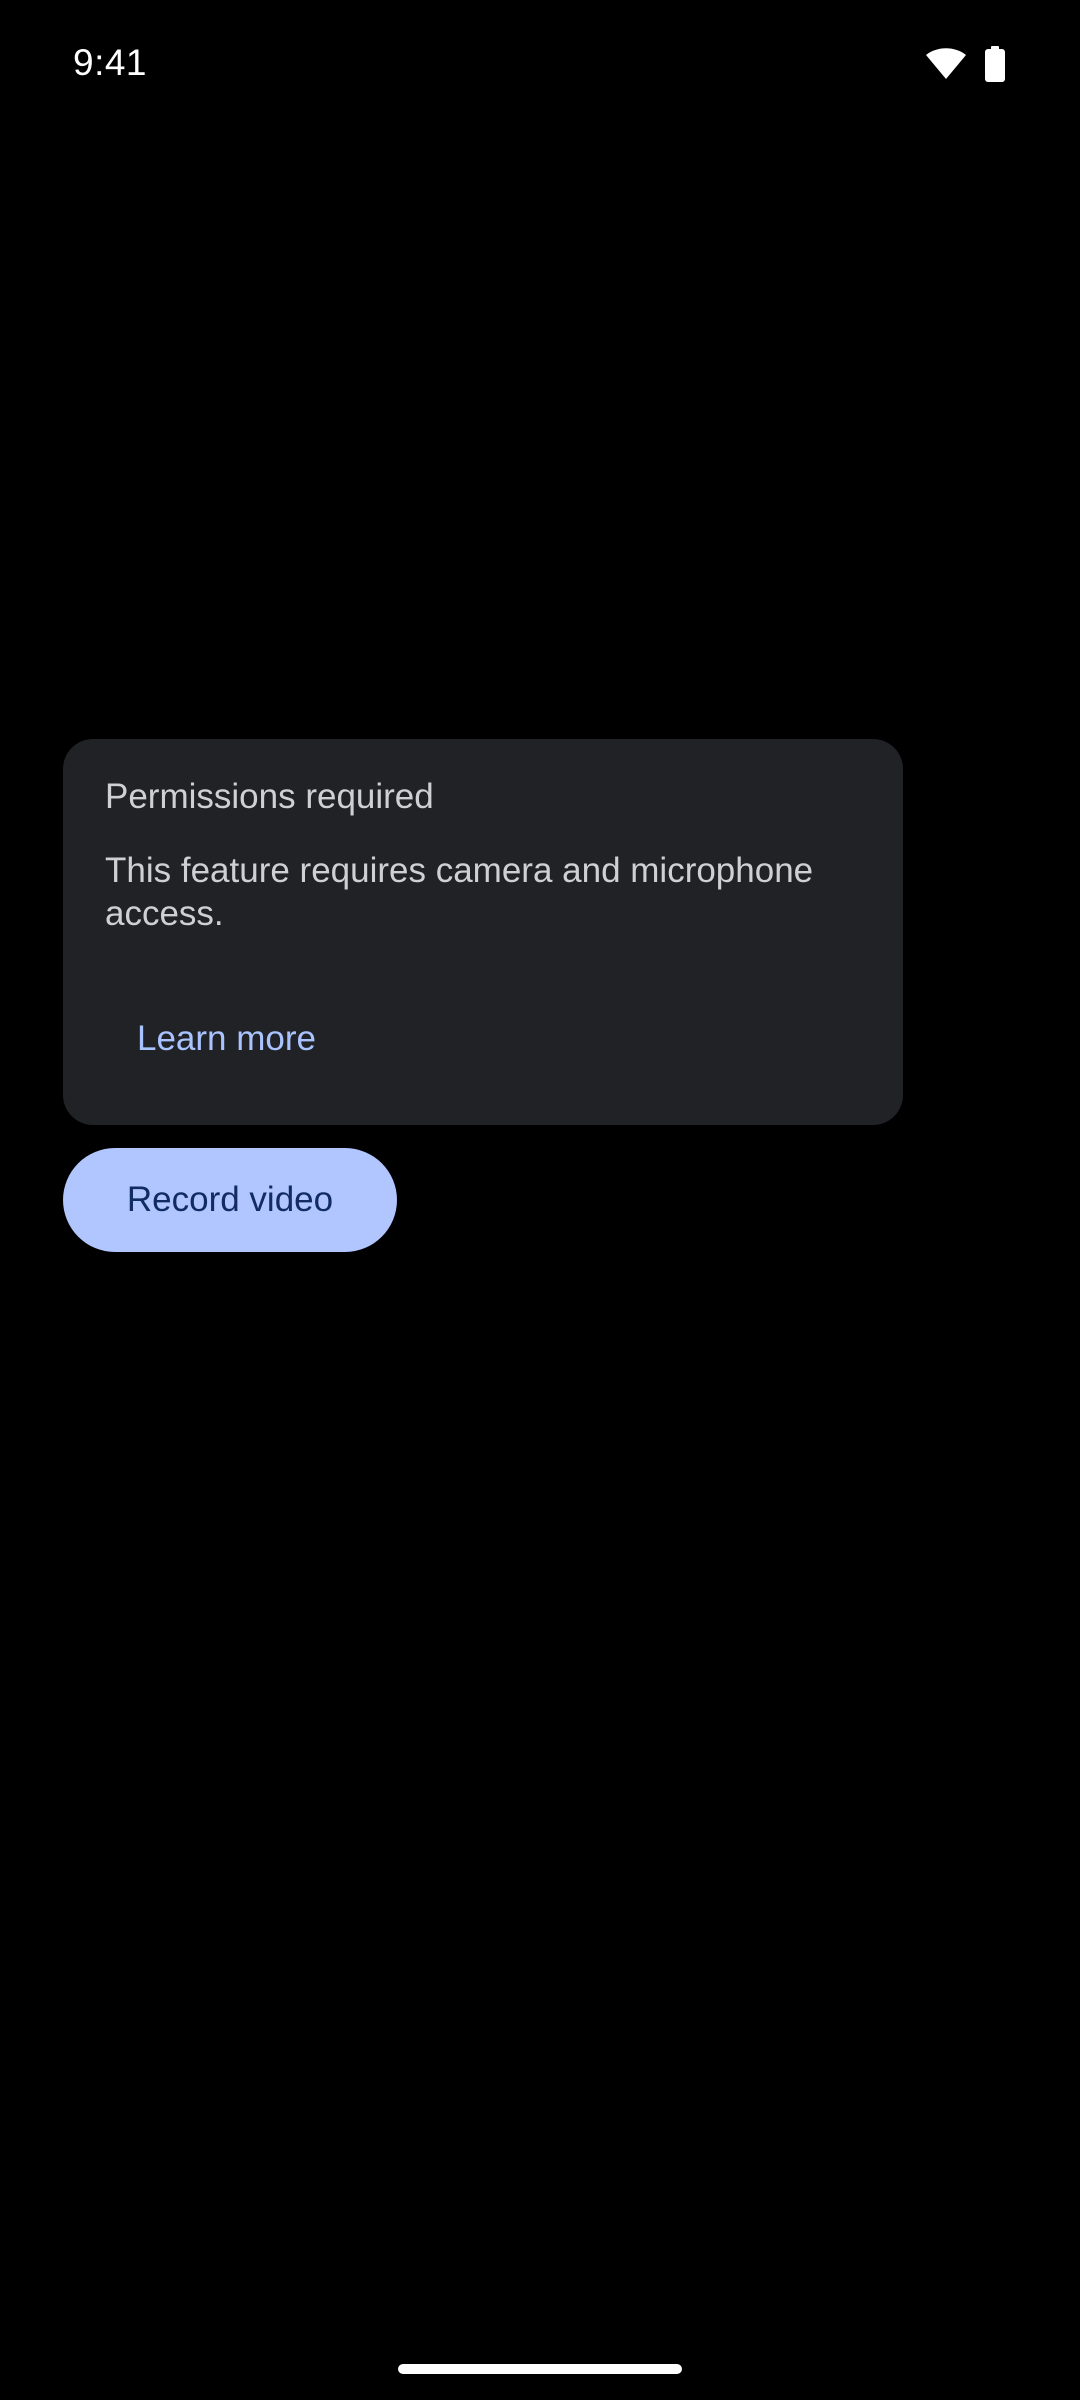 The image size is (1080, 2400). Describe the element at coordinates (995, 64) in the screenshot. I see `battery-icon` at that location.